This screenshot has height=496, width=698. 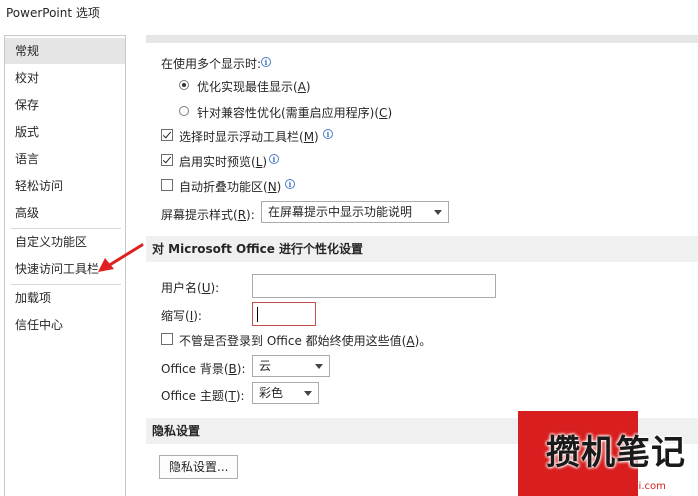 I want to click on optimize-display-radio, so click(x=184, y=85).